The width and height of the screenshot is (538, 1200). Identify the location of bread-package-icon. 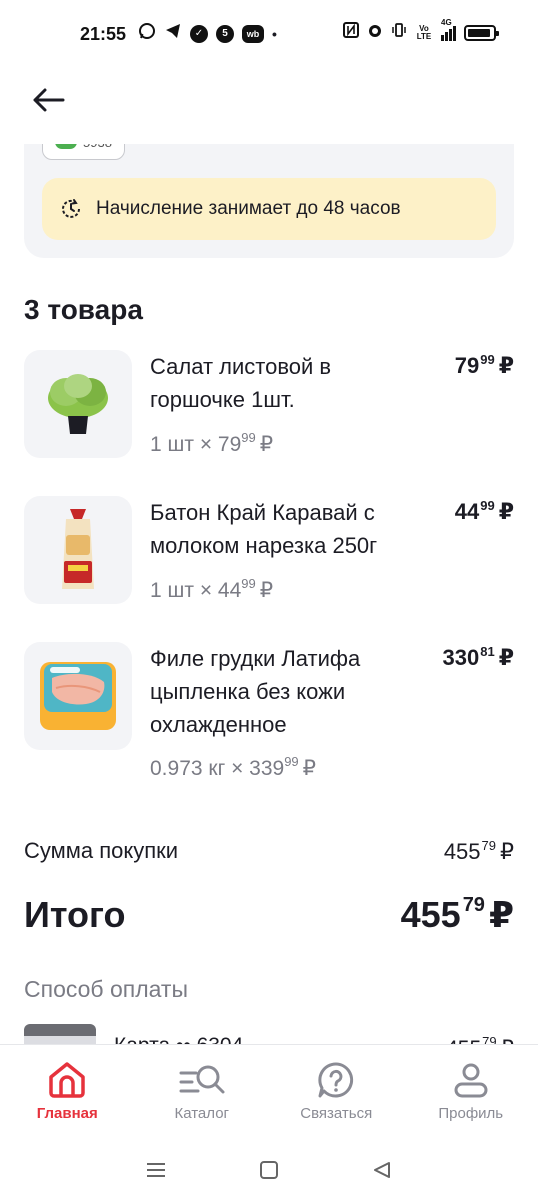
(78, 549).